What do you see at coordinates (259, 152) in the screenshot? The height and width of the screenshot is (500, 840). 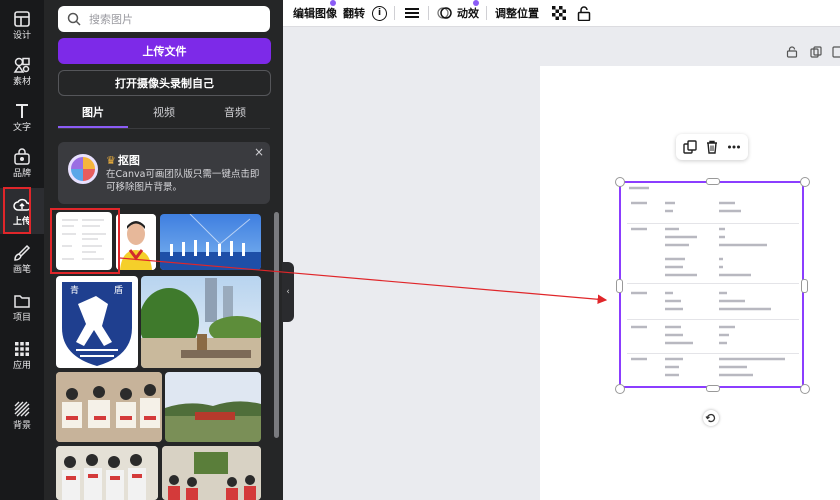 I see `close-icon: ×` at bounding box center [259, 152].